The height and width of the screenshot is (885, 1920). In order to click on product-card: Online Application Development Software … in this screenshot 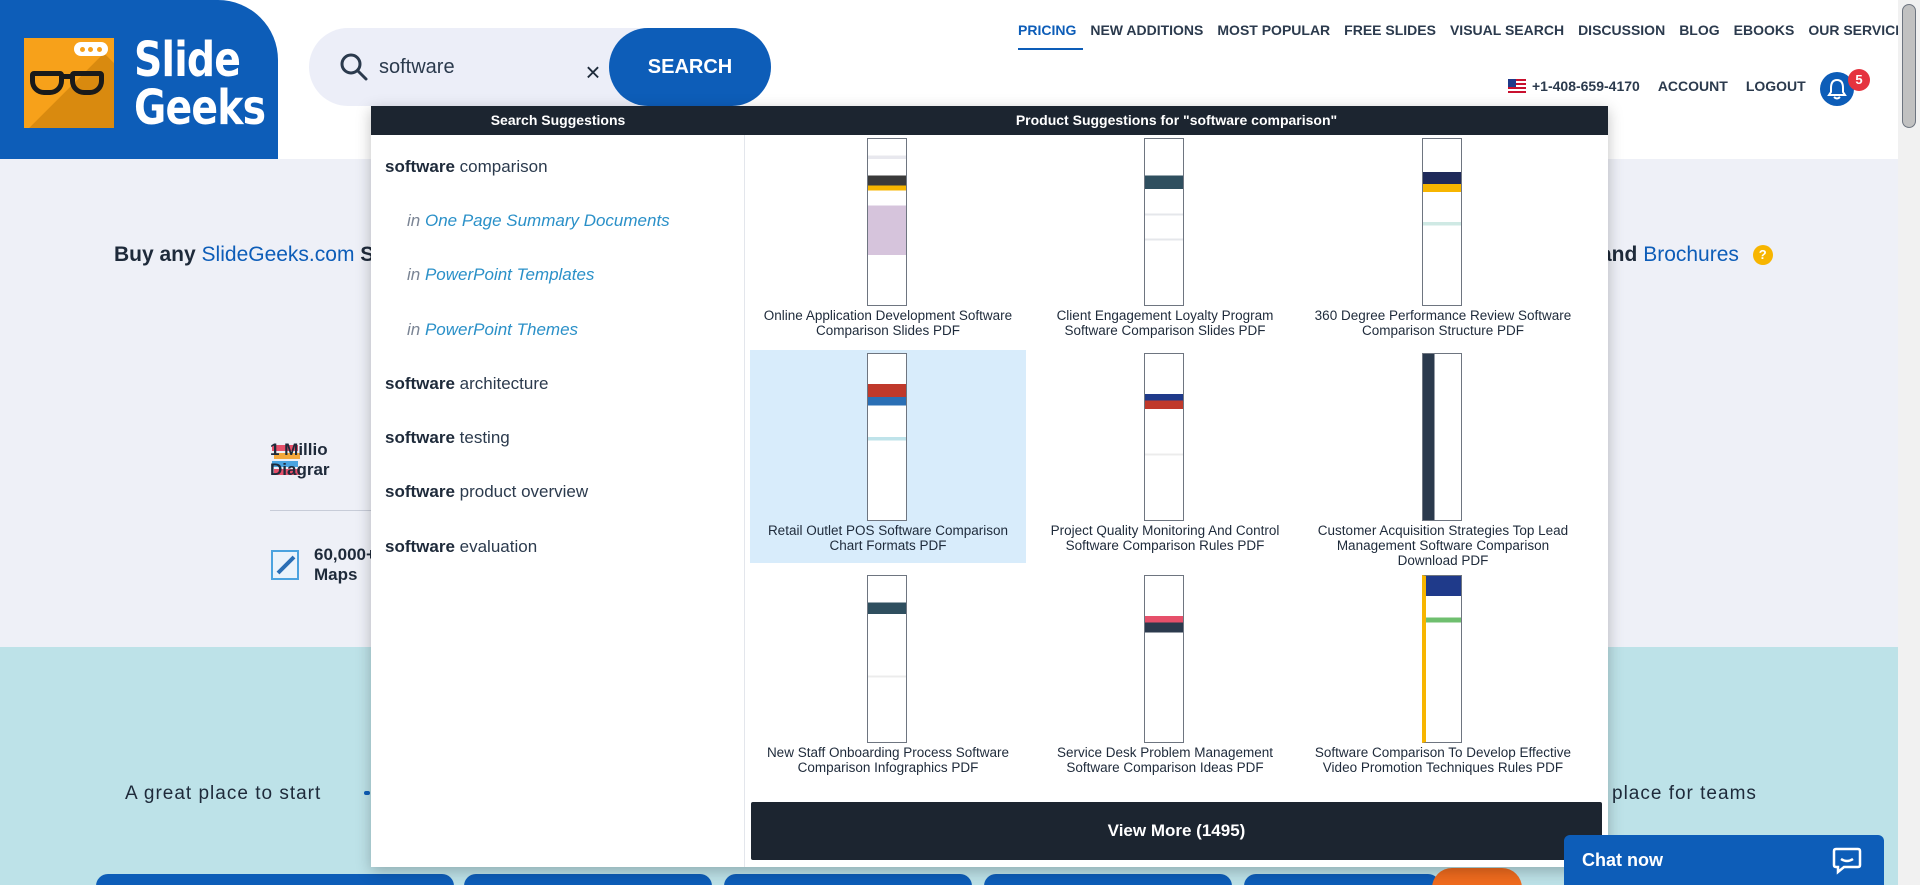, I will do `click(888, 241)`.